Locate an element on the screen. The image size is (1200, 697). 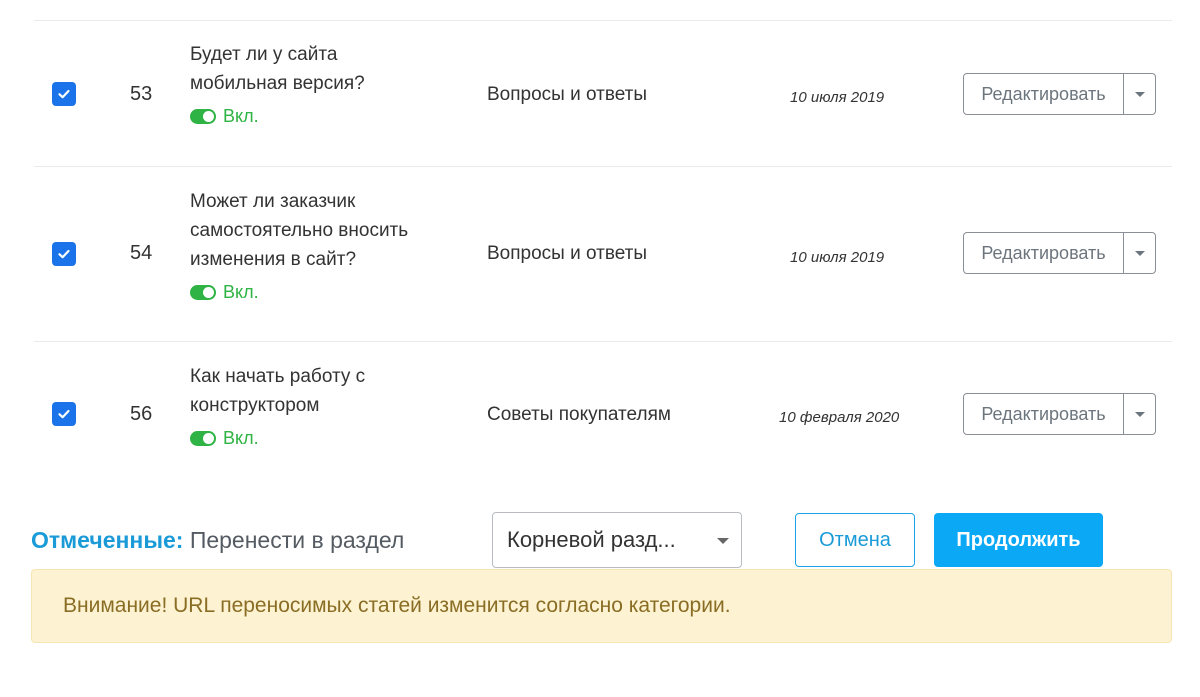
article-category: Советы покупателям is located at coordinates (579, 414).